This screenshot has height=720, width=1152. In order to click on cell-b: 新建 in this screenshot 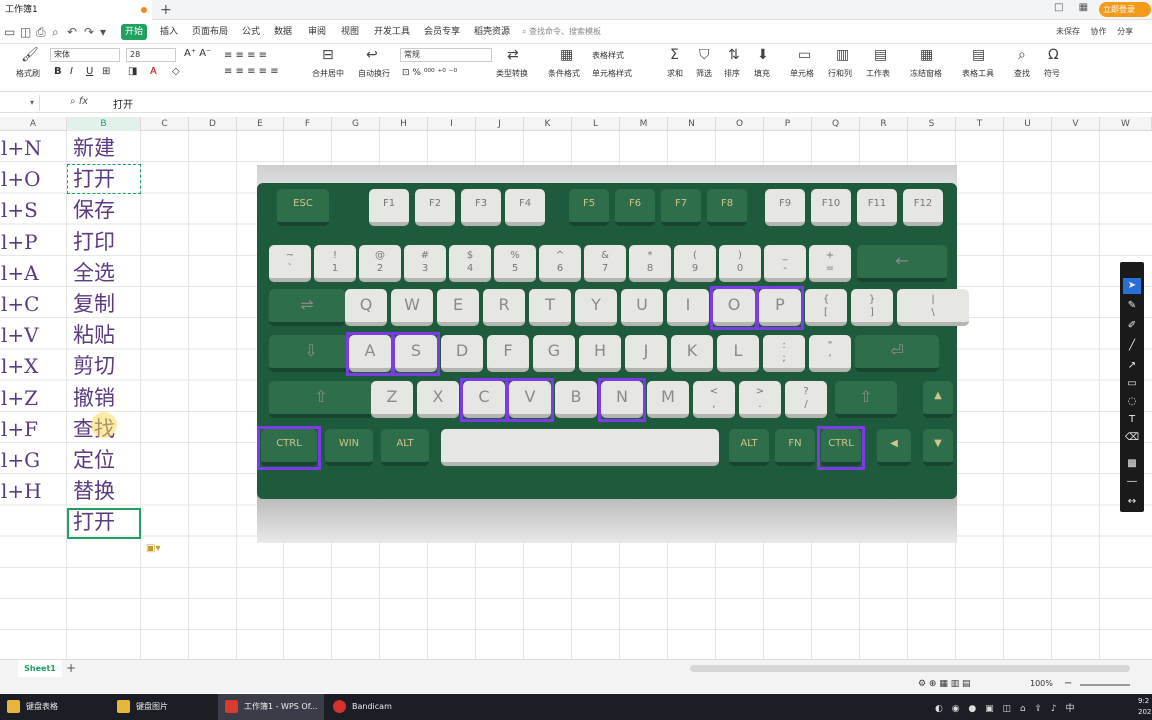, I will do `click(104, 148)`.